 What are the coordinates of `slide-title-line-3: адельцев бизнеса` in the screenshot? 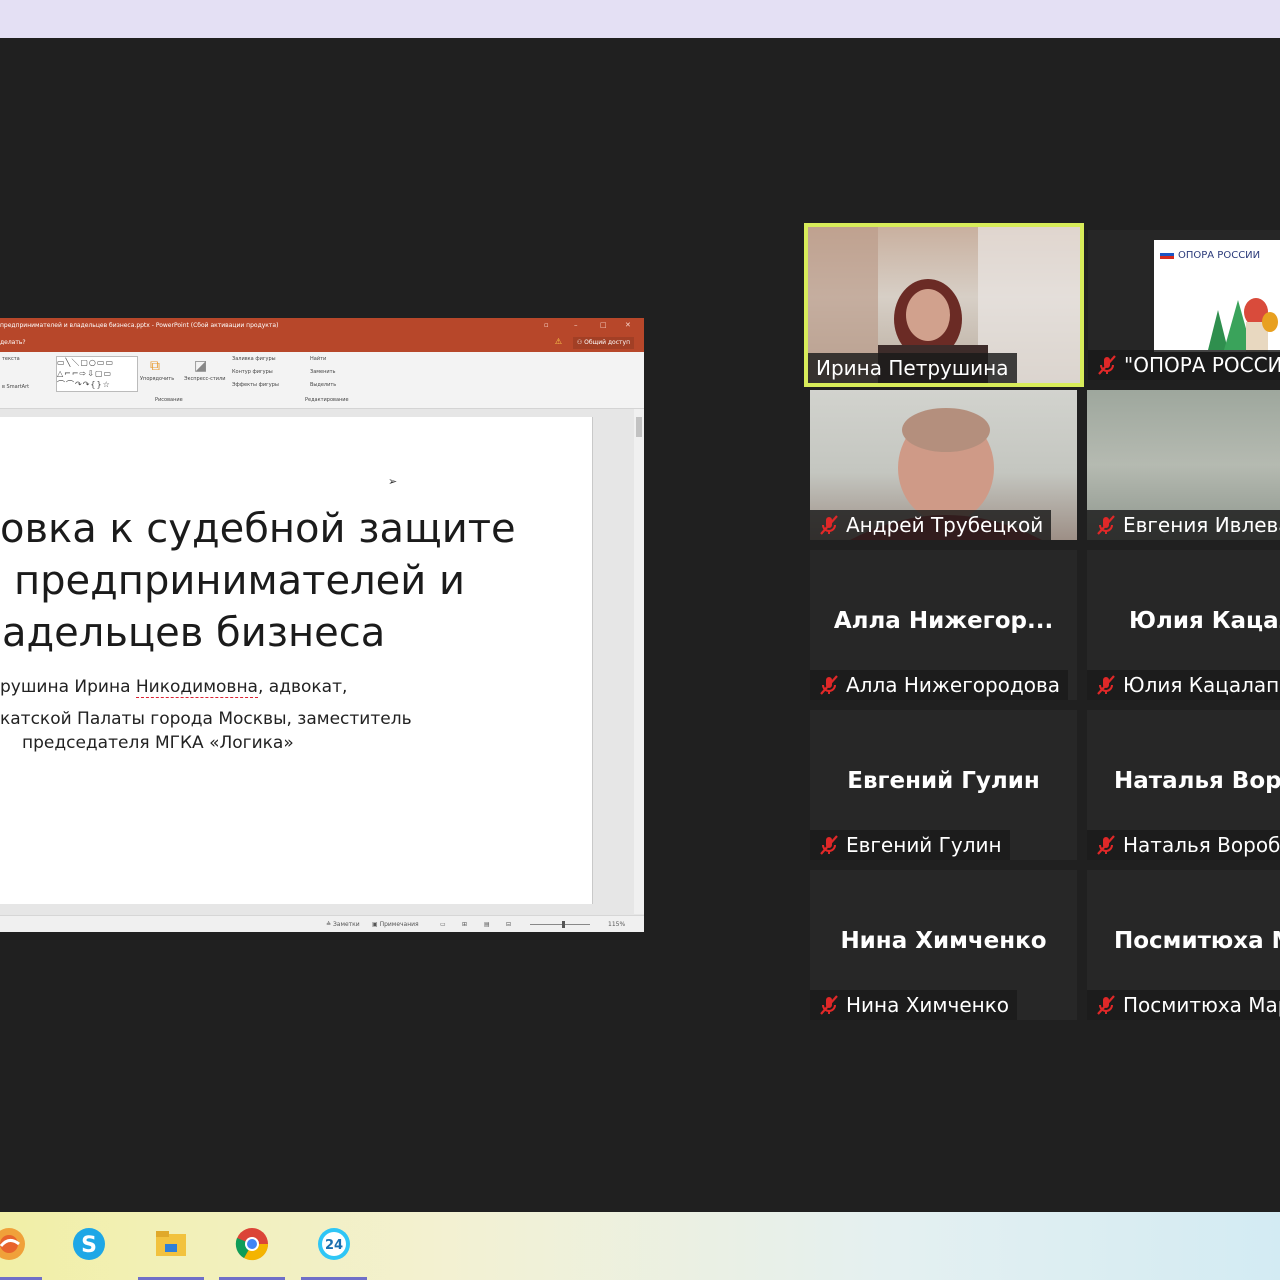 It's located at (194, 633).